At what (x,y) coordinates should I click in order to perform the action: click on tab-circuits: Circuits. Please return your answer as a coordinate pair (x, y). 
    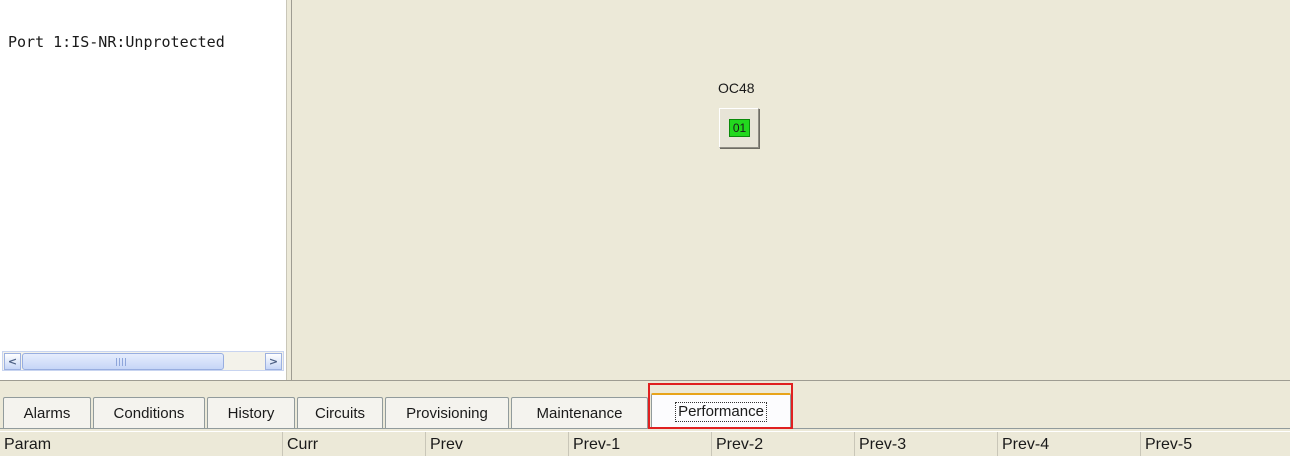
    Looking at the image, I should click on (340, 412).